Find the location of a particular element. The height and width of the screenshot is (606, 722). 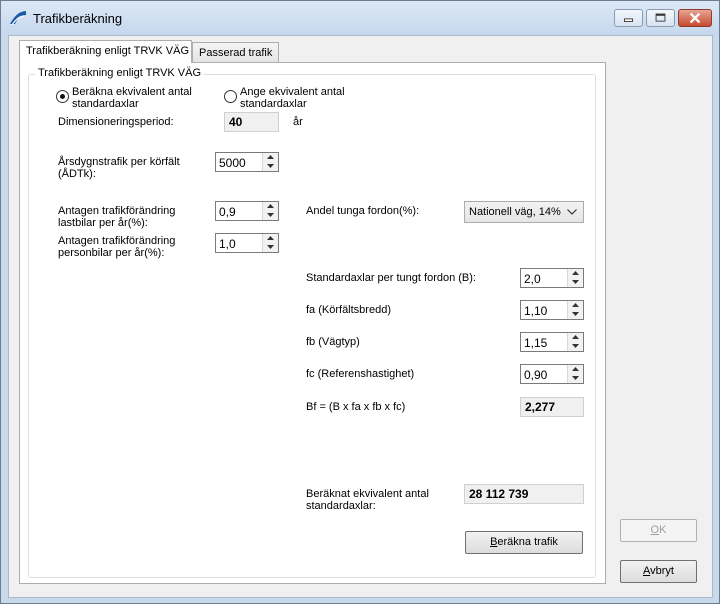

minimize-icon is located at coordinates (628, 20).